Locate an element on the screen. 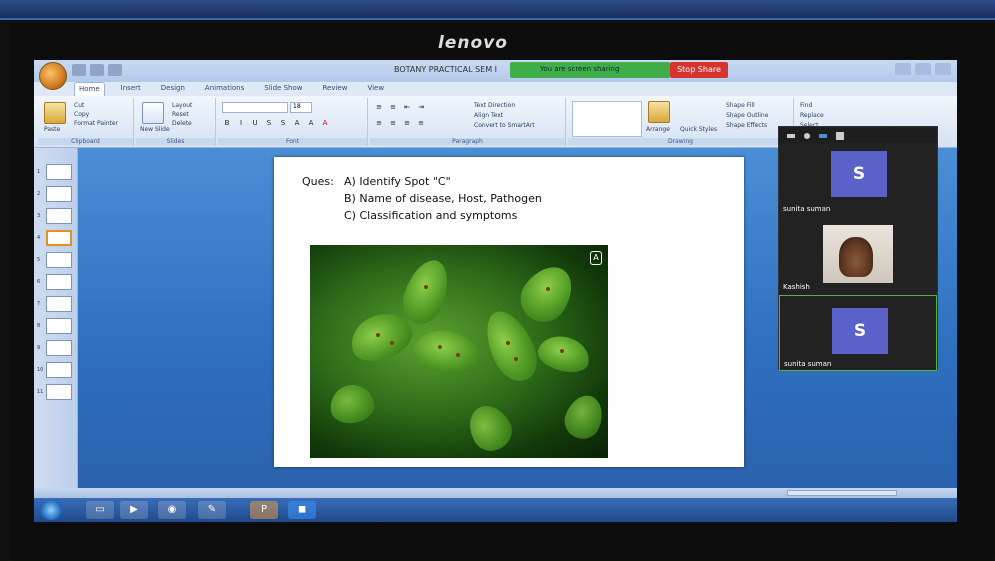  participant-tile-3: S sunita suman is located at coordinates (858, 333).